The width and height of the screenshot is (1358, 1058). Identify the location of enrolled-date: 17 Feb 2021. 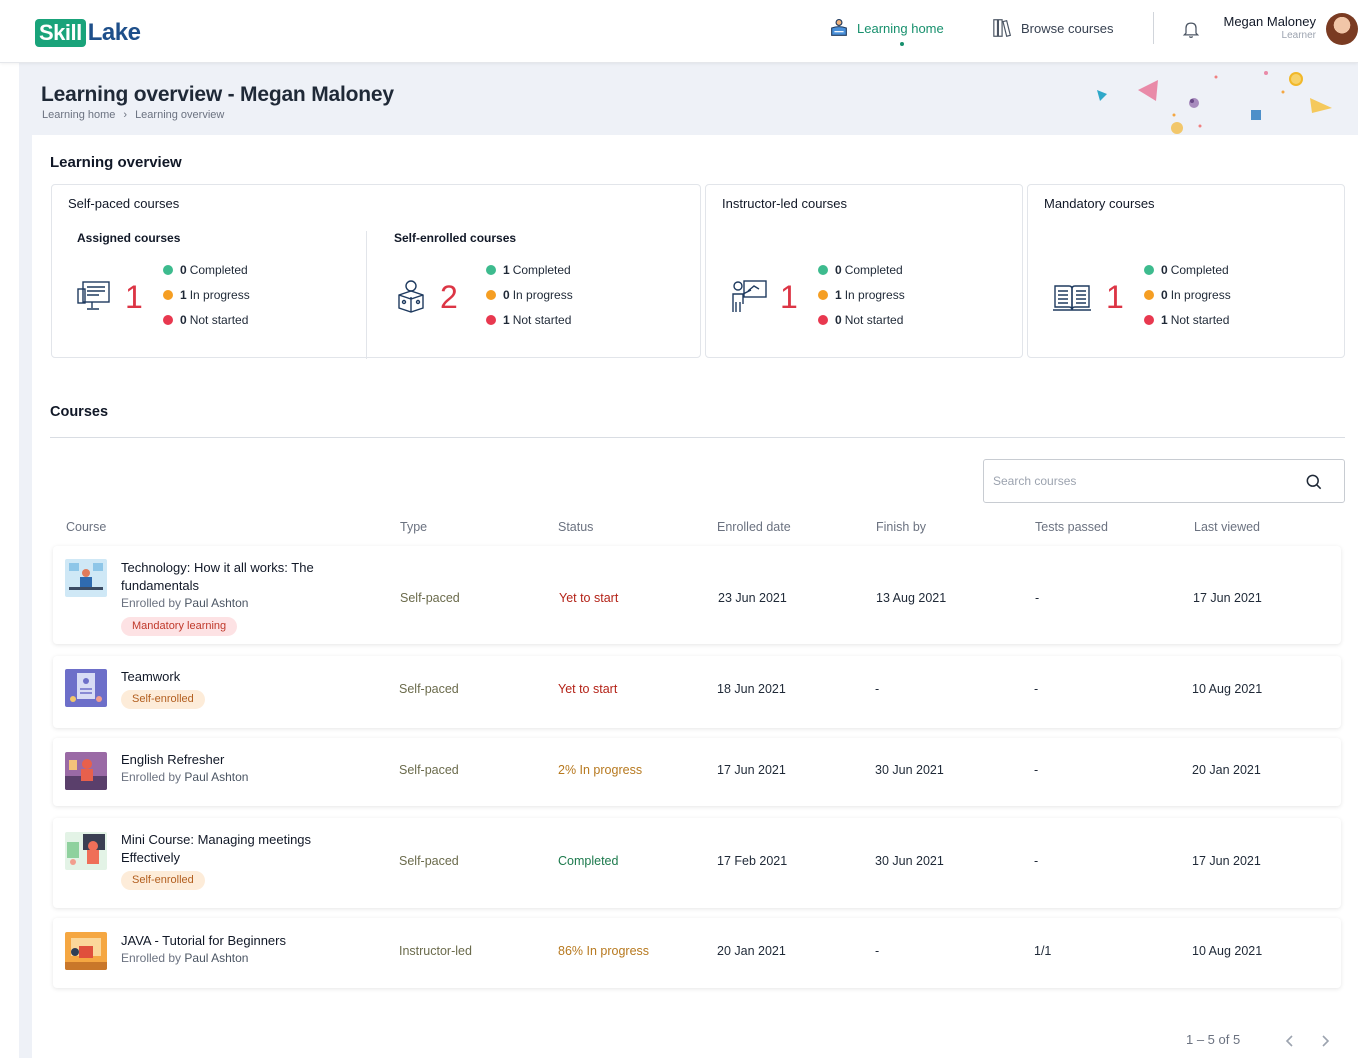
(752, 861).